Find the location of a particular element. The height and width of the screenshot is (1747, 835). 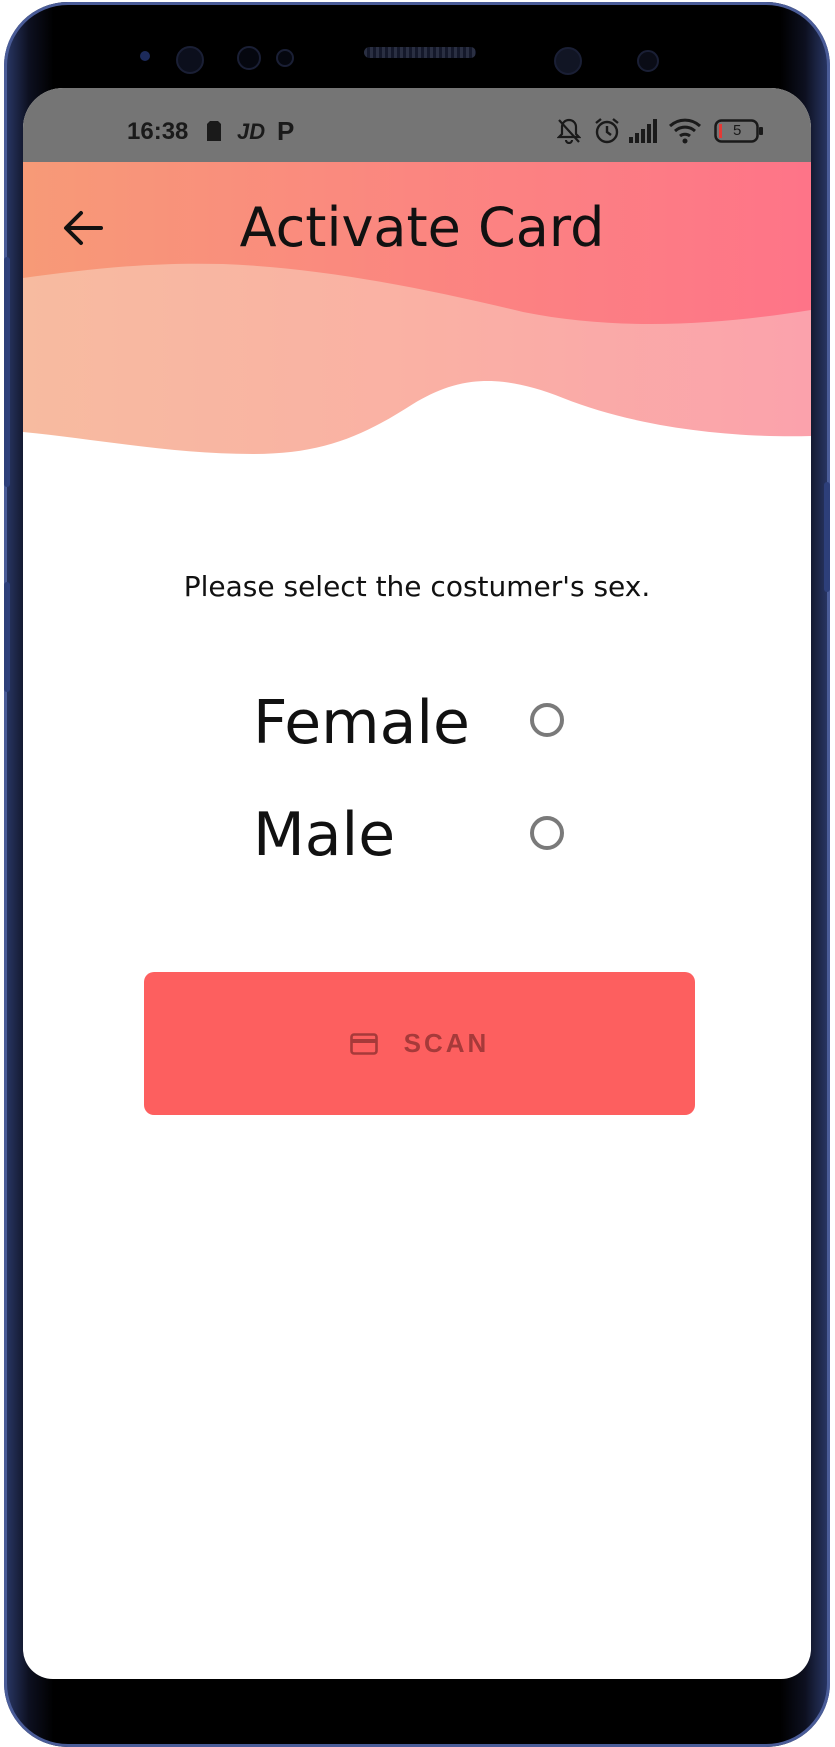

parking-app-icon: P is located at coordinates (287, 131).